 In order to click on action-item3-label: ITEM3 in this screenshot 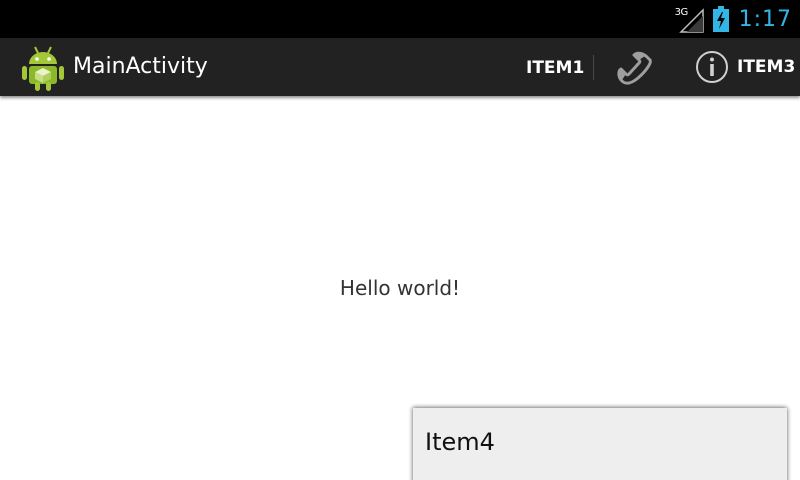, I will do `click(766, 67)`.